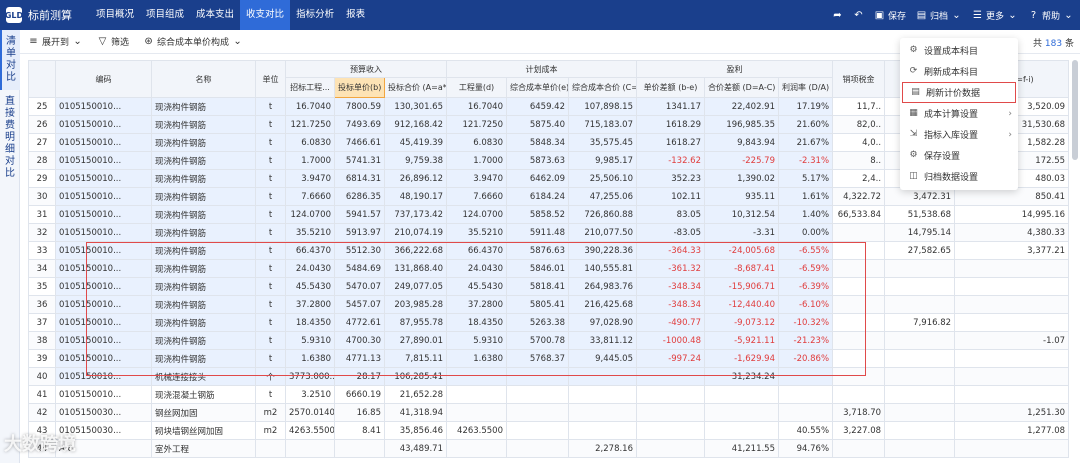 The image size is (1080, 463). Describe the element at coordinates (310, 304) in the screenshot. I see `cell-bq: 37.2800` at that location.